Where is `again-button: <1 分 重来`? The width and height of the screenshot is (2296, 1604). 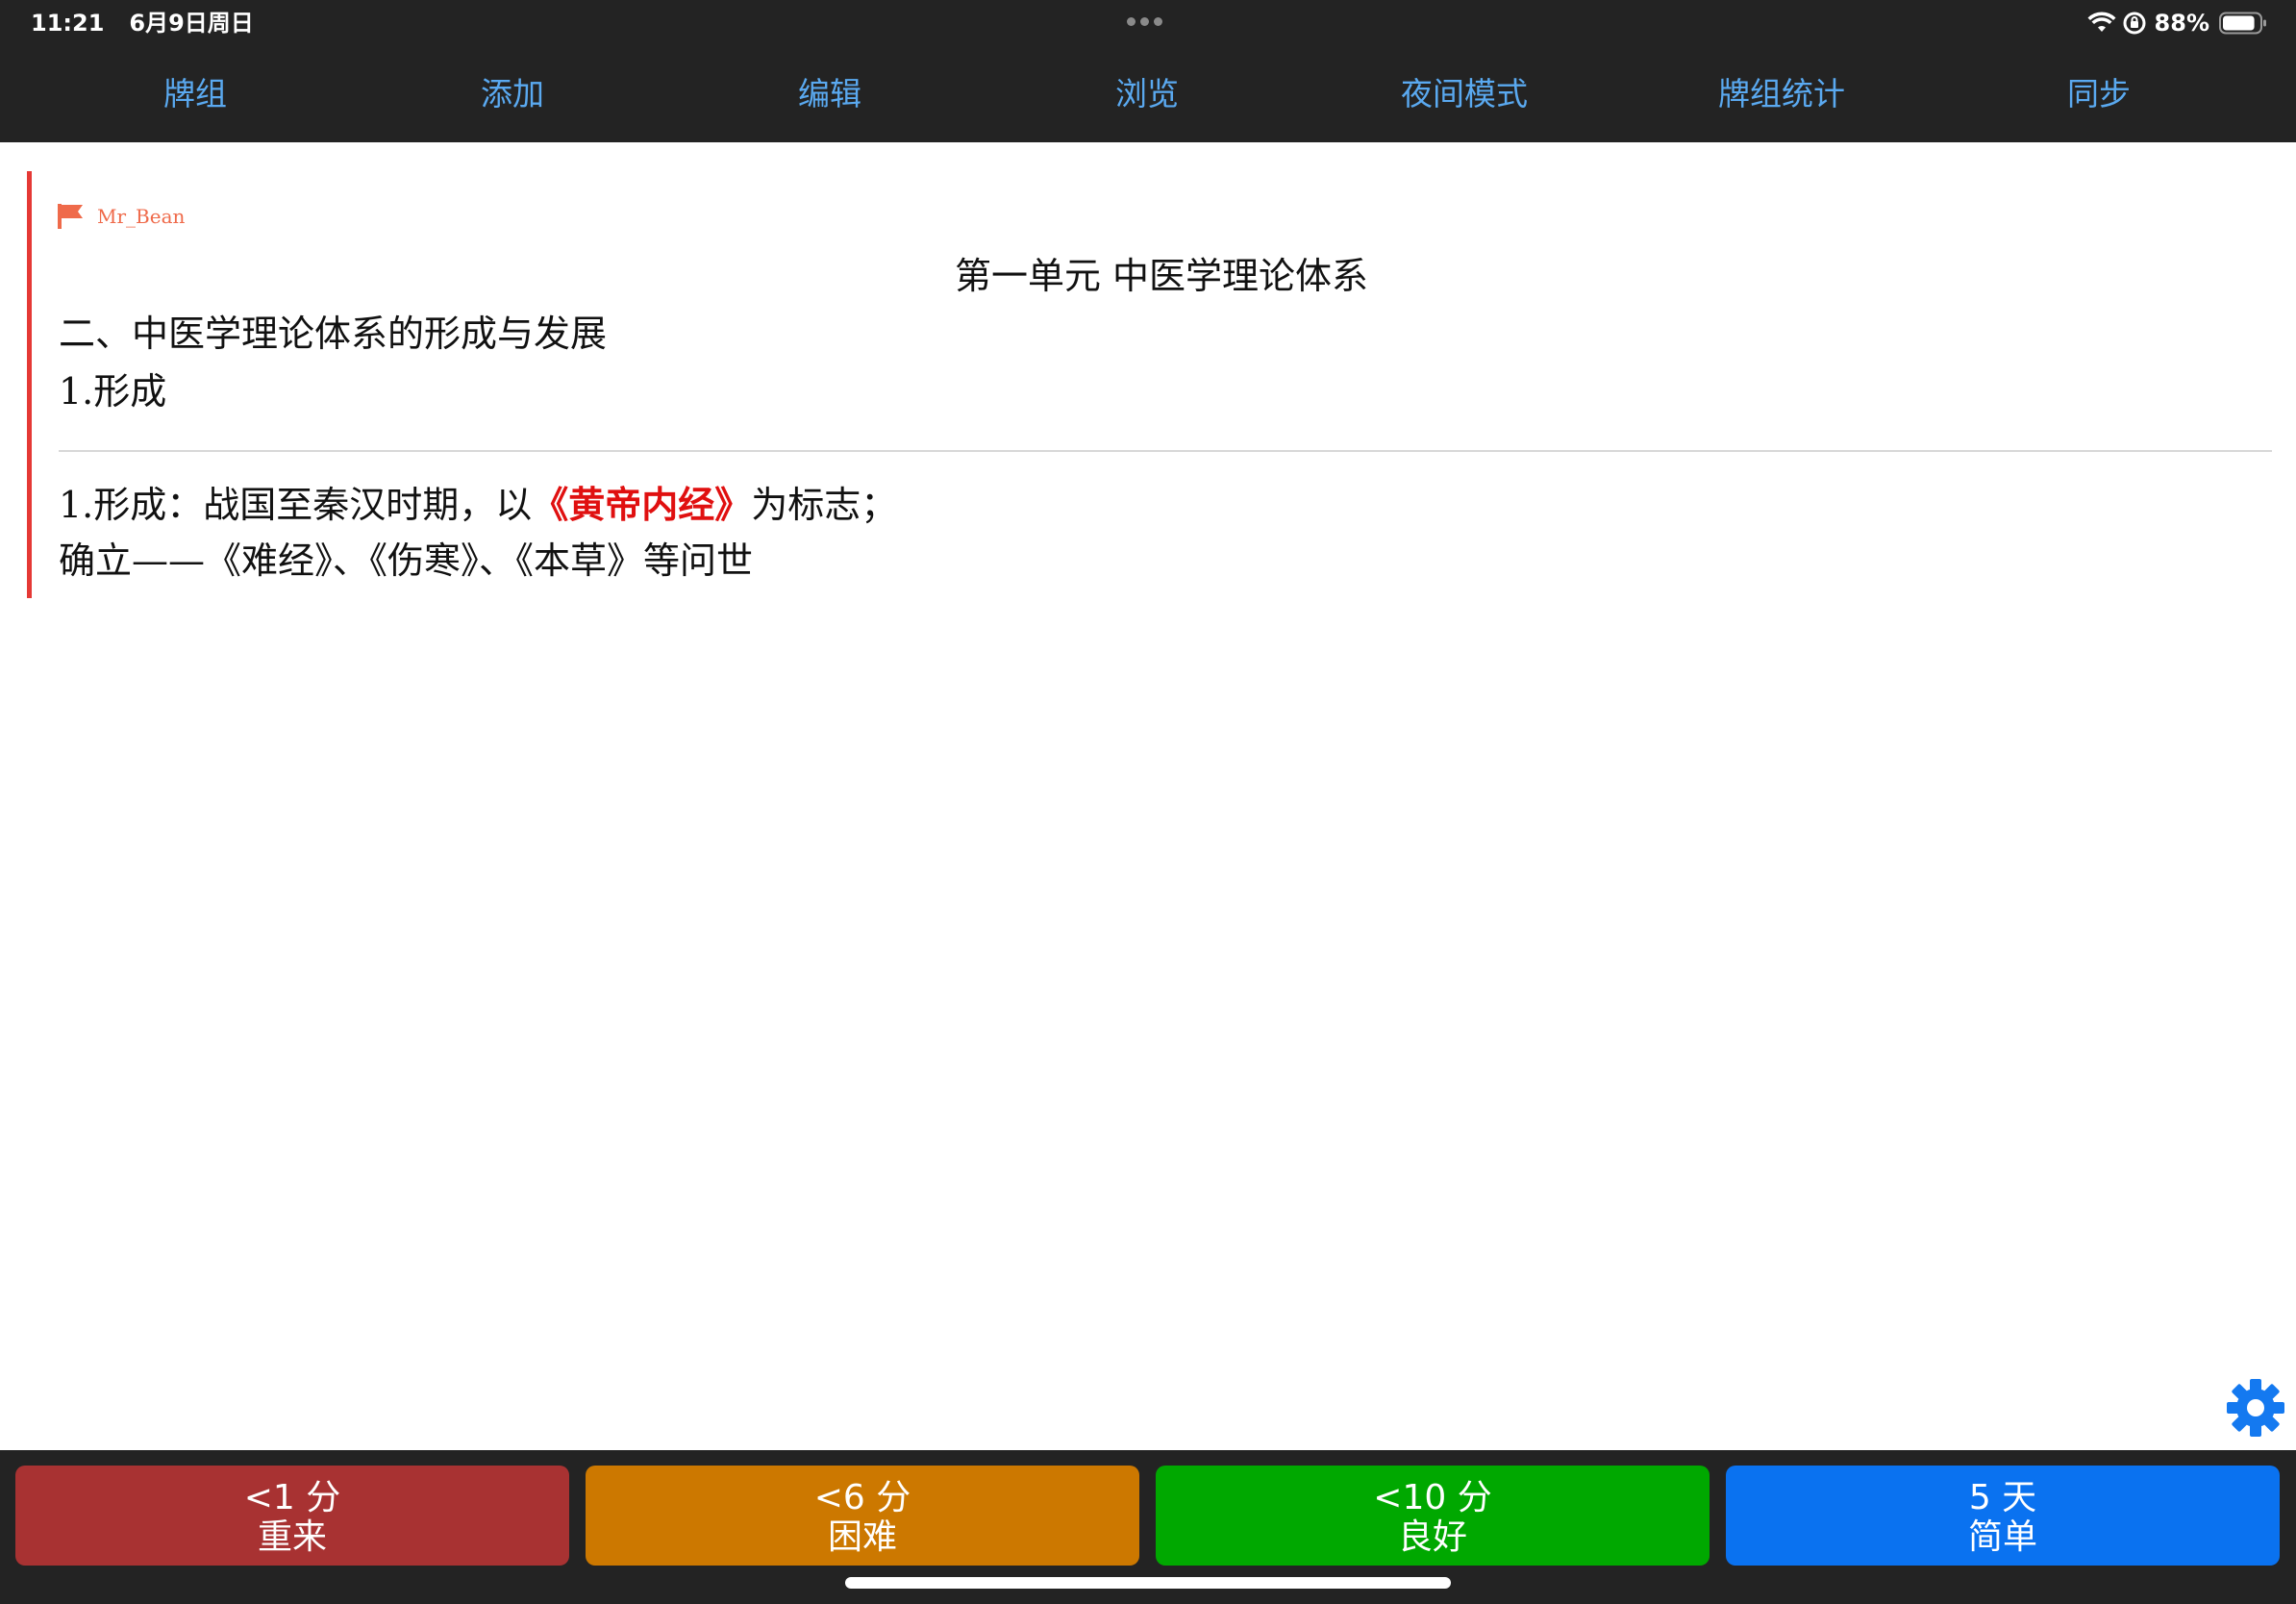
again-button: <1 分 重来 is located at coordinates (292, 1516).